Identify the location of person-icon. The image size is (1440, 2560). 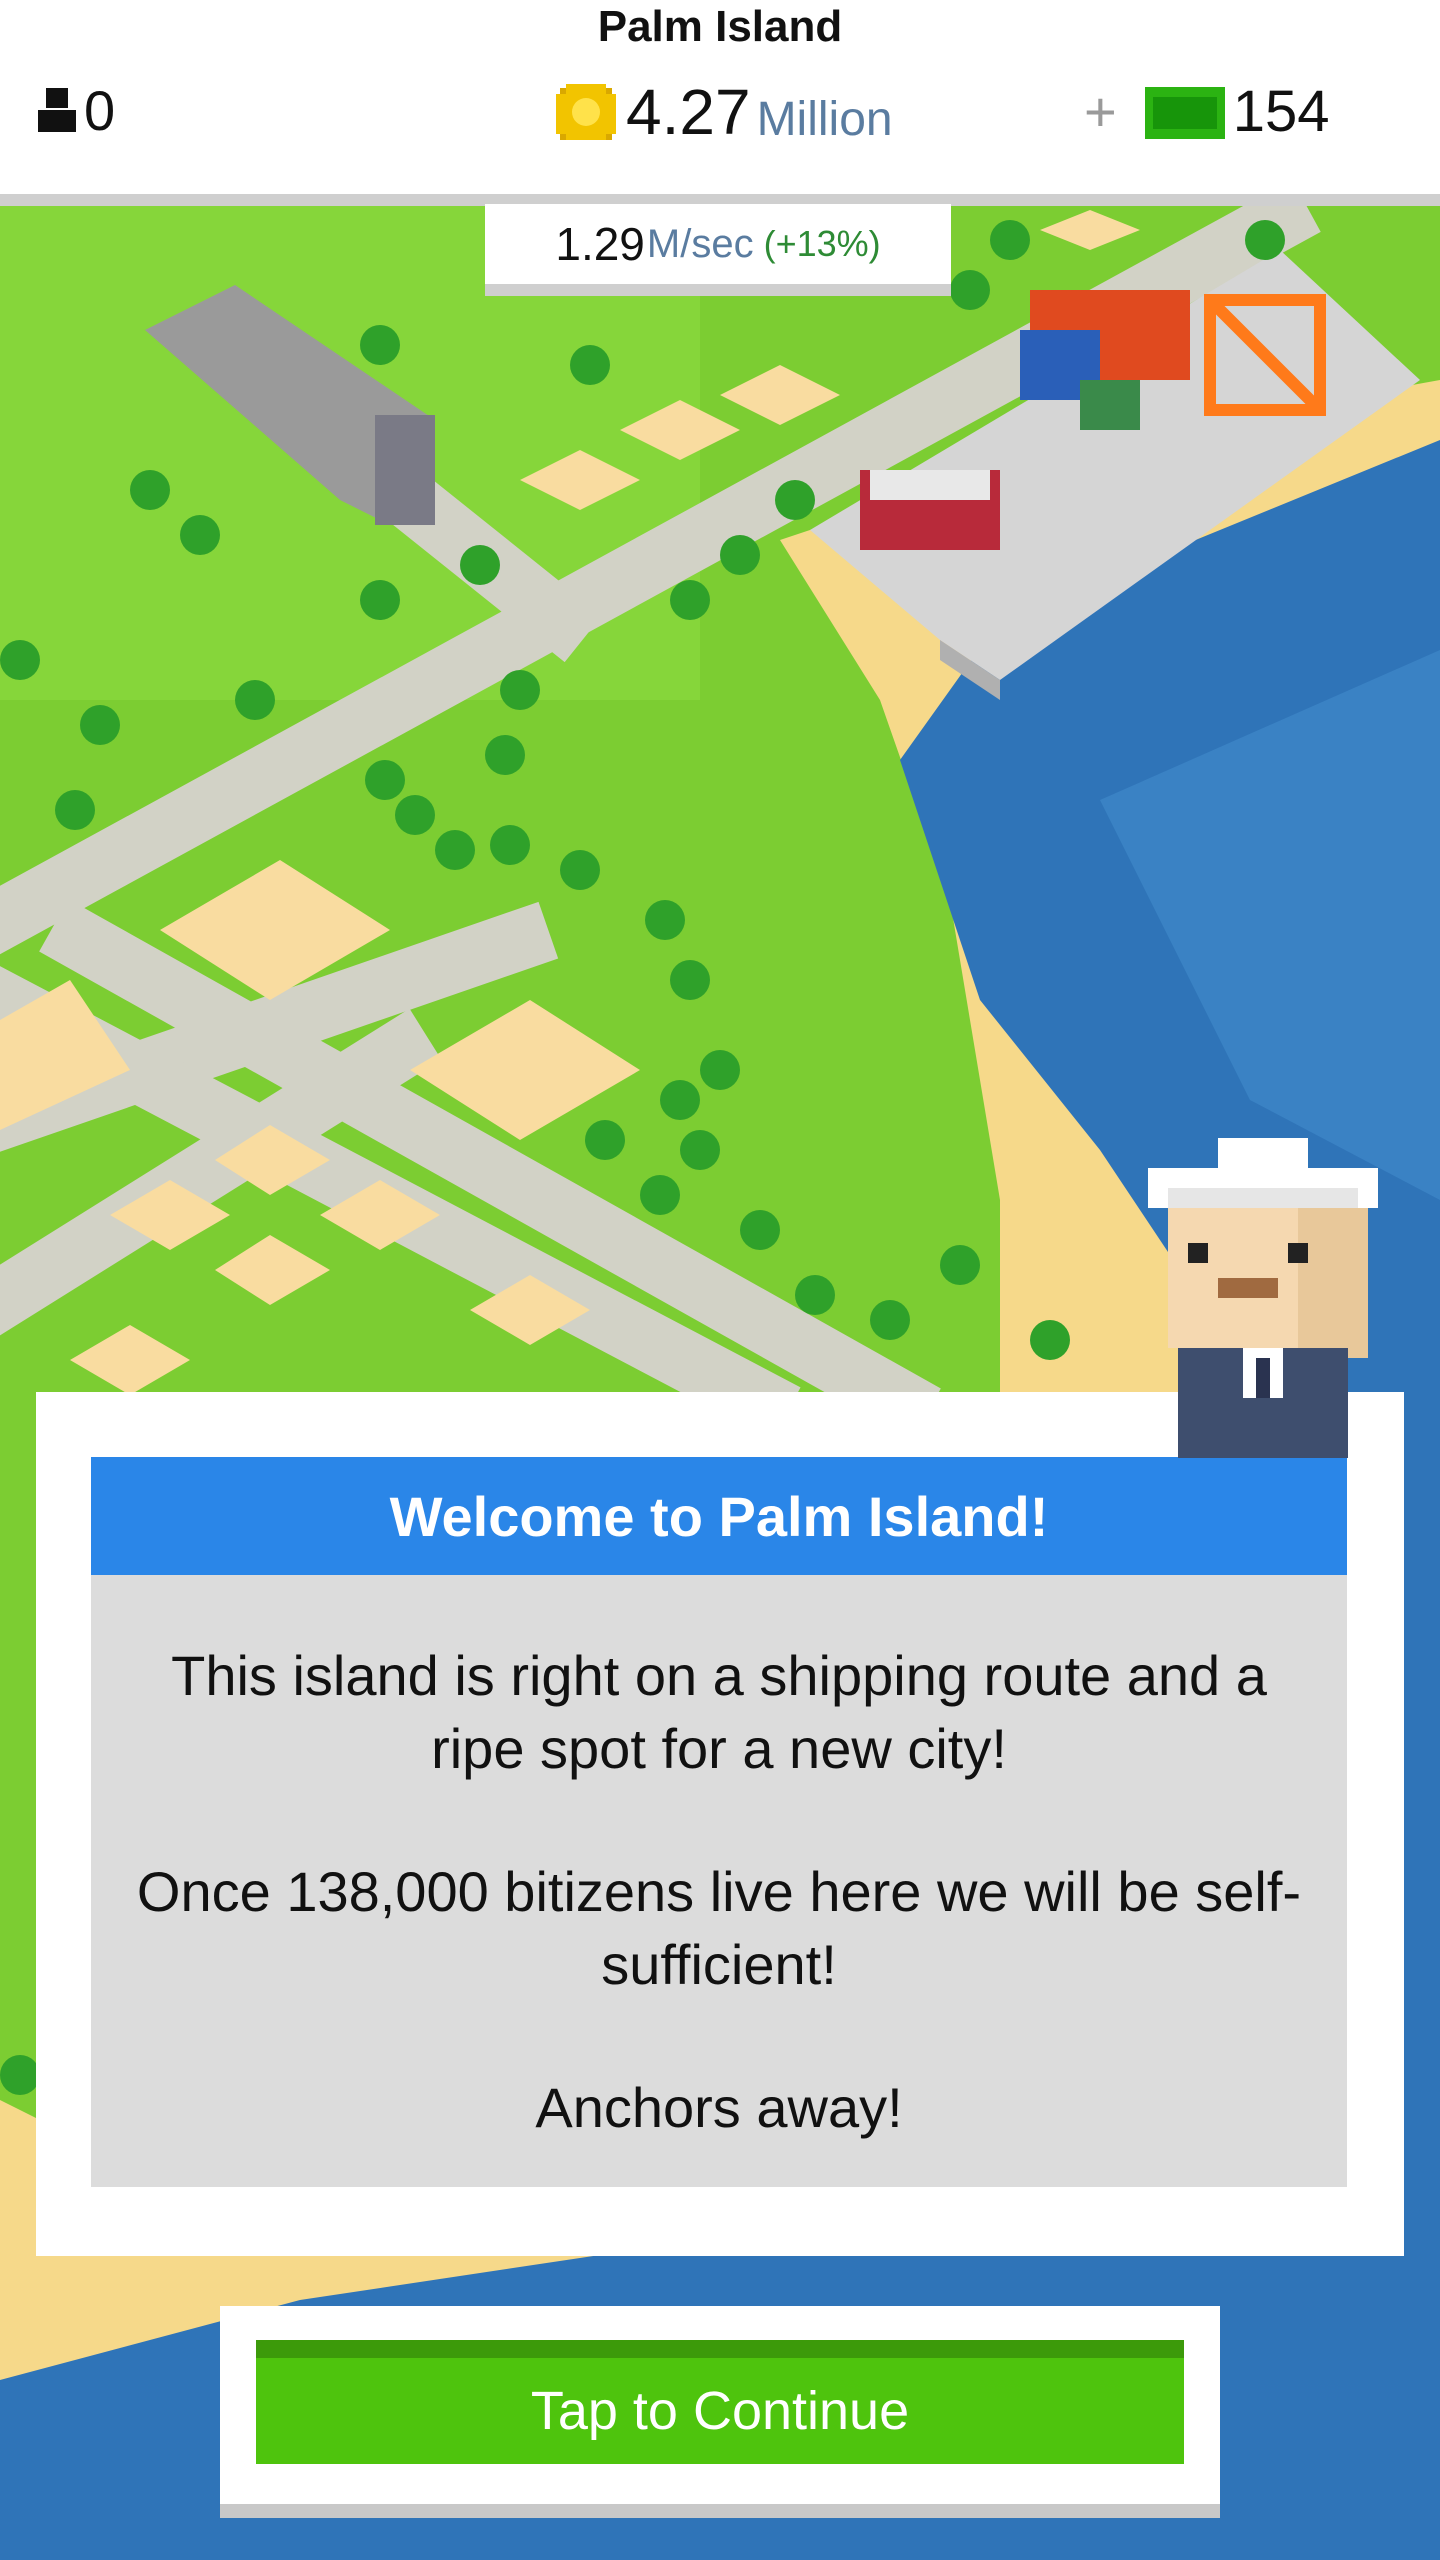
(57, 110).